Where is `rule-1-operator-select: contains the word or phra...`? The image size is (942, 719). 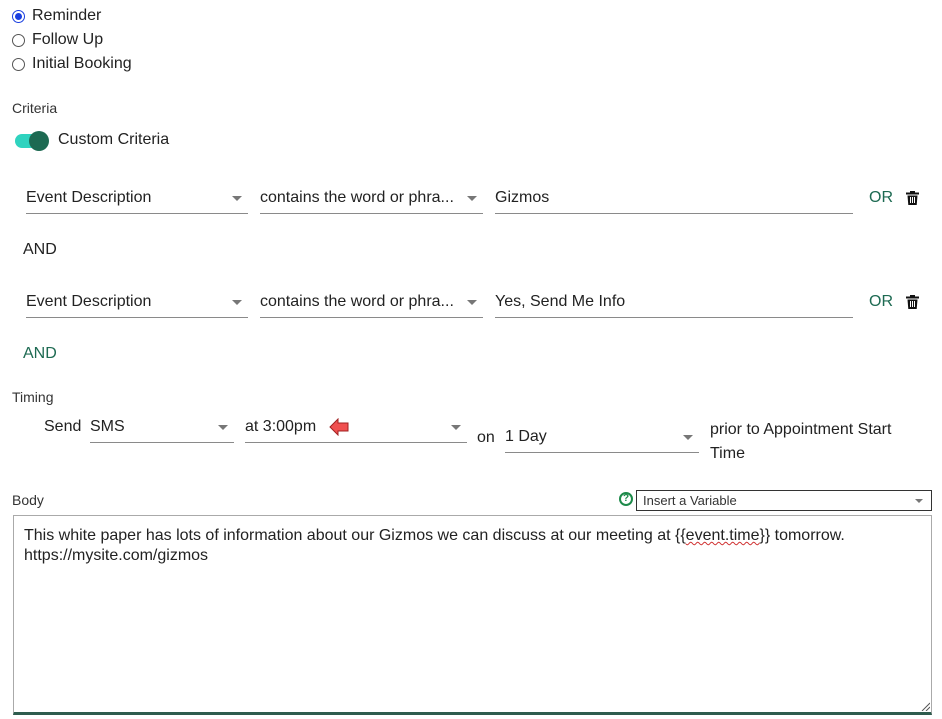
rule-1-operator-select: contains the word or phra... is located at coordinates (371, 197).